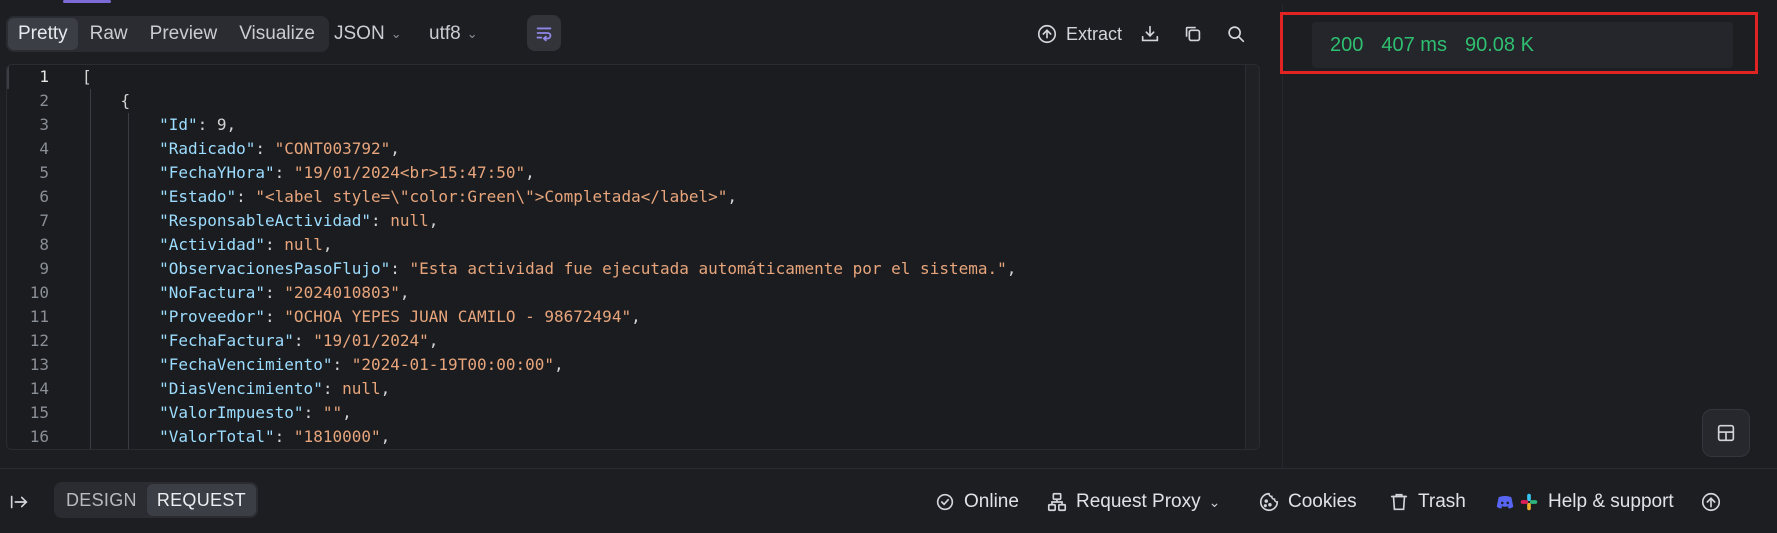  Describe the element at coordinates (1307, 502) in the screenshot. I see `cookies-button: Cookies` at that location.